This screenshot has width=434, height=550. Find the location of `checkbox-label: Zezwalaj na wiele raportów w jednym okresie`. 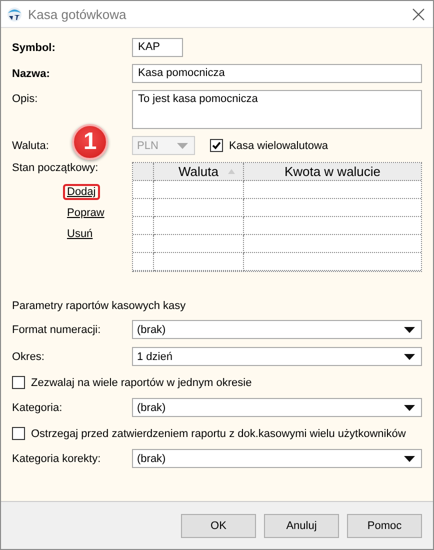

checkbox-label: Zezwalaj na wiele raportów w jednym okresie is located at coordinates (141, 382).